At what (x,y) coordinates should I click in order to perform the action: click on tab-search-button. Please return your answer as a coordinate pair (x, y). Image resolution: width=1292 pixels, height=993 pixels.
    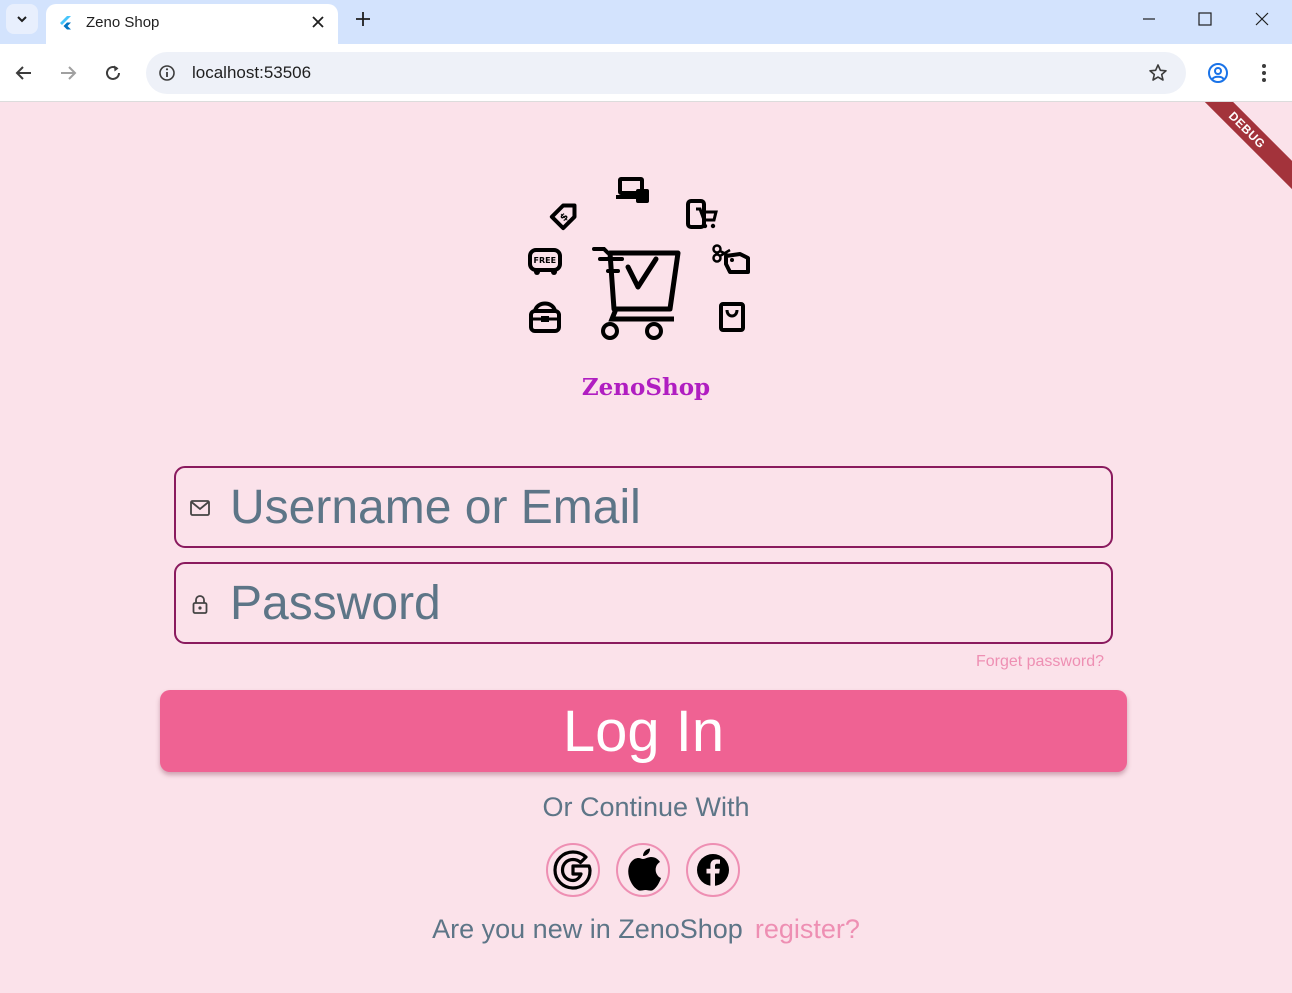
    Looking at the image, I should click on (22, 19).